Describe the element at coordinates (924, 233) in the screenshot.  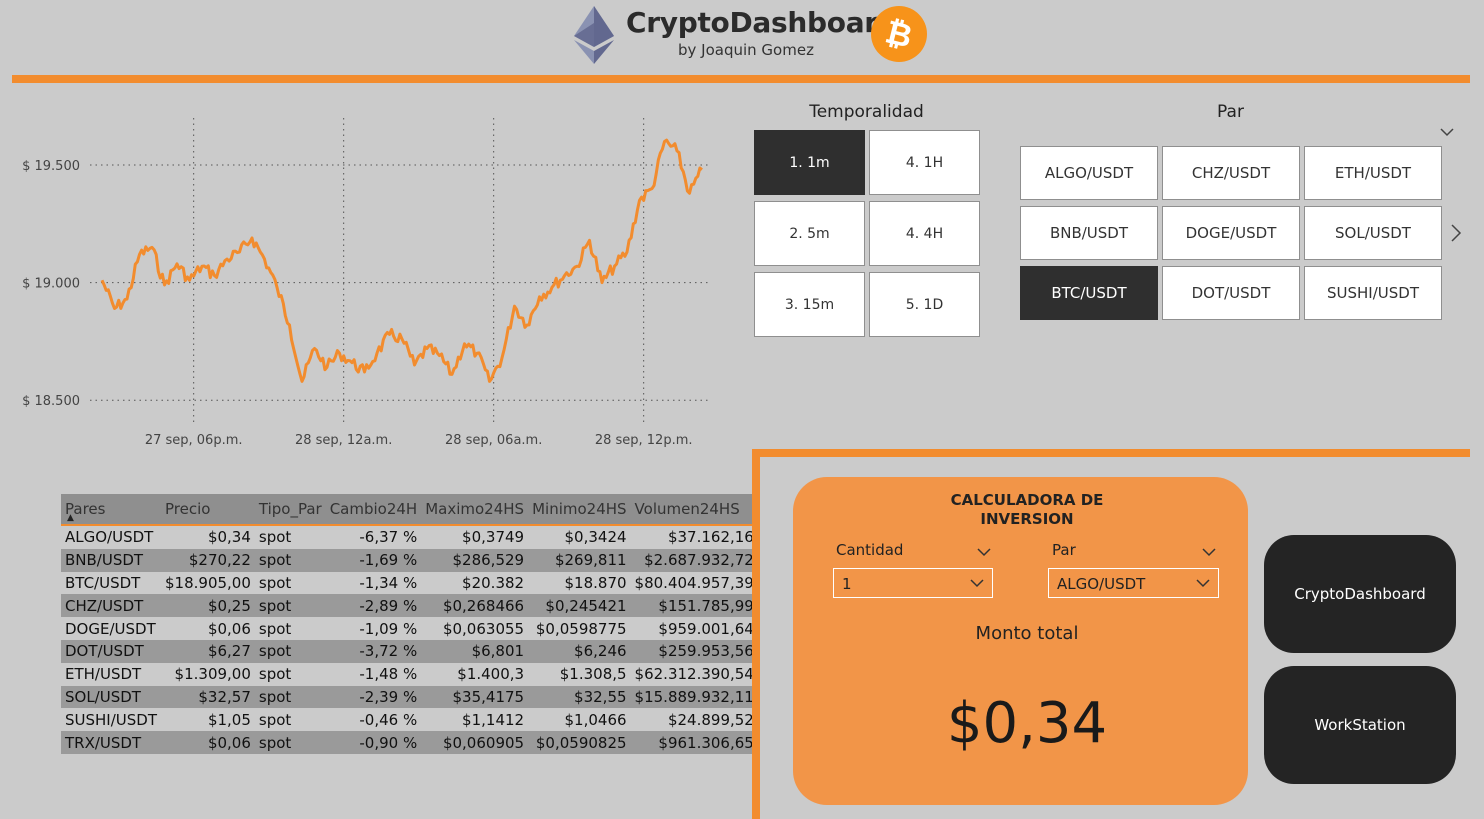
I see `temporalidad-option: 4. 4H` at that location.